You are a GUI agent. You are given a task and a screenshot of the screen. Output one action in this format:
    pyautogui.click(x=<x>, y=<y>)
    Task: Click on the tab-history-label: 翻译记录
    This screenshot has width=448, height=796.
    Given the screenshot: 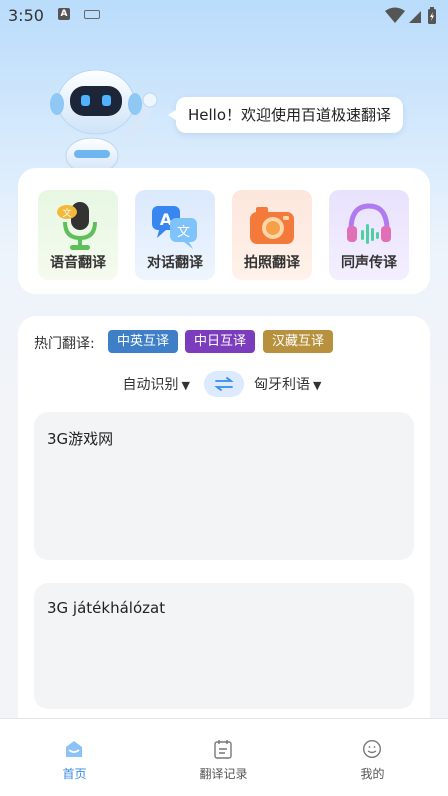 What is the action you would take?
    pyautogui.click(x=223, y=774)
    